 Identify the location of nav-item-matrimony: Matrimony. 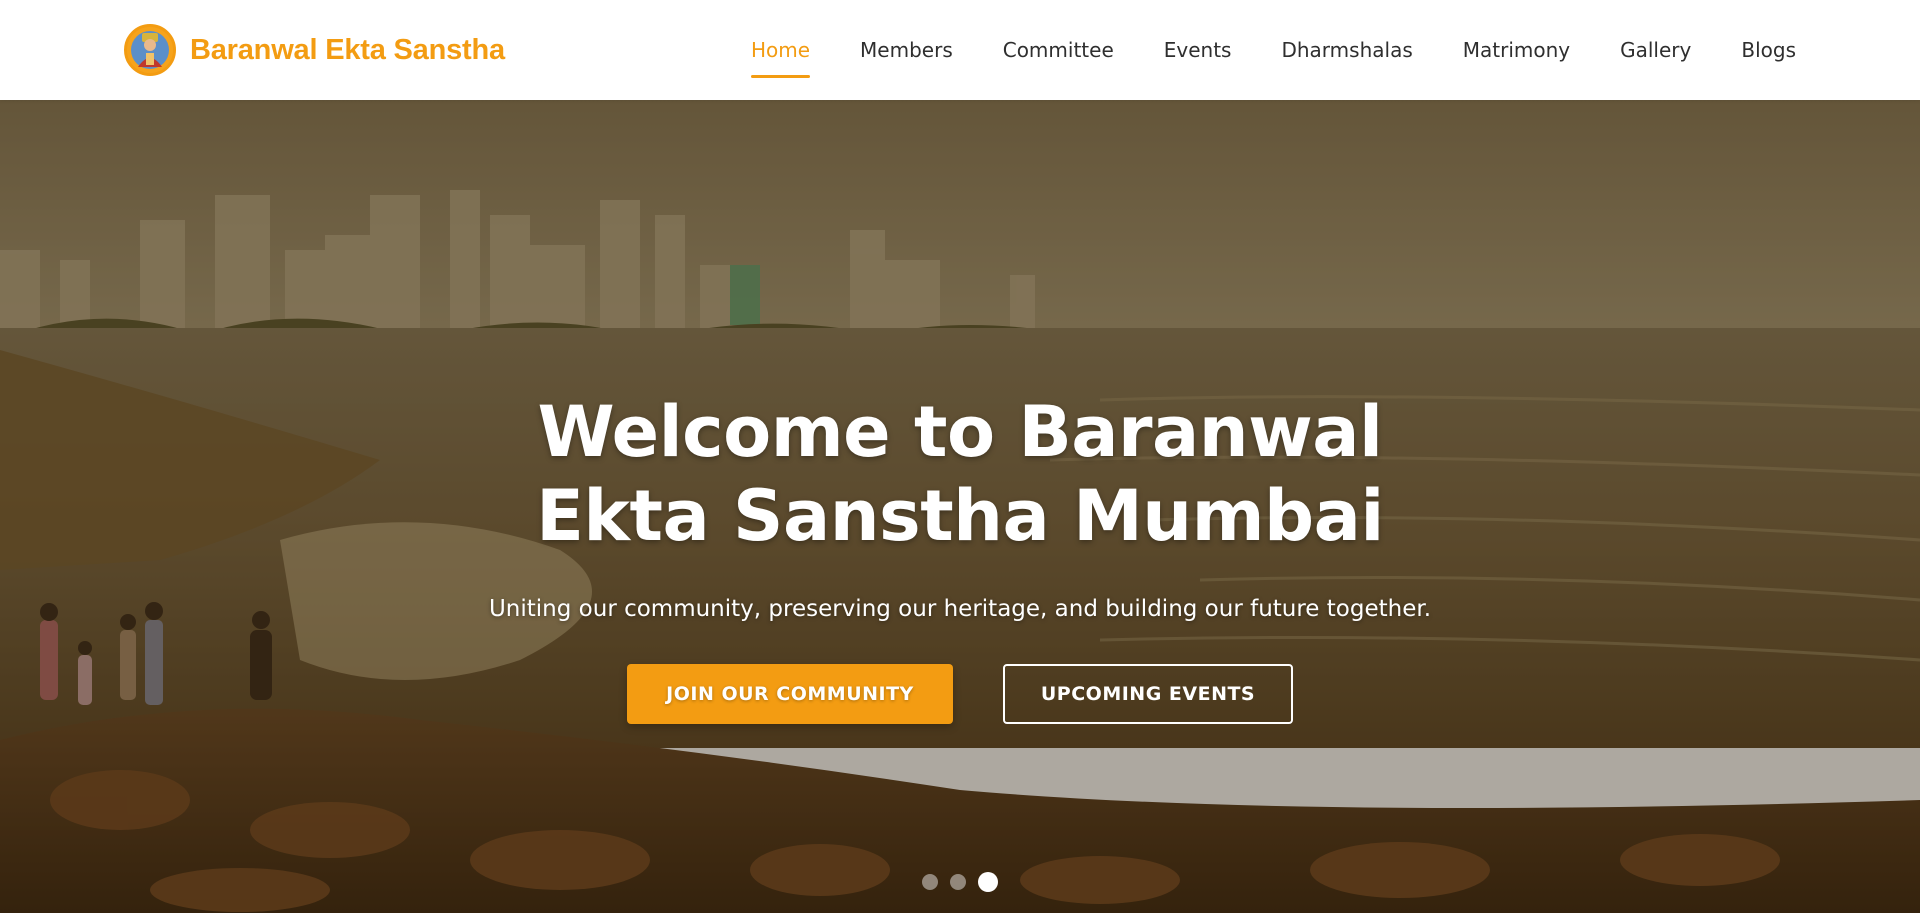
(1516, 50).